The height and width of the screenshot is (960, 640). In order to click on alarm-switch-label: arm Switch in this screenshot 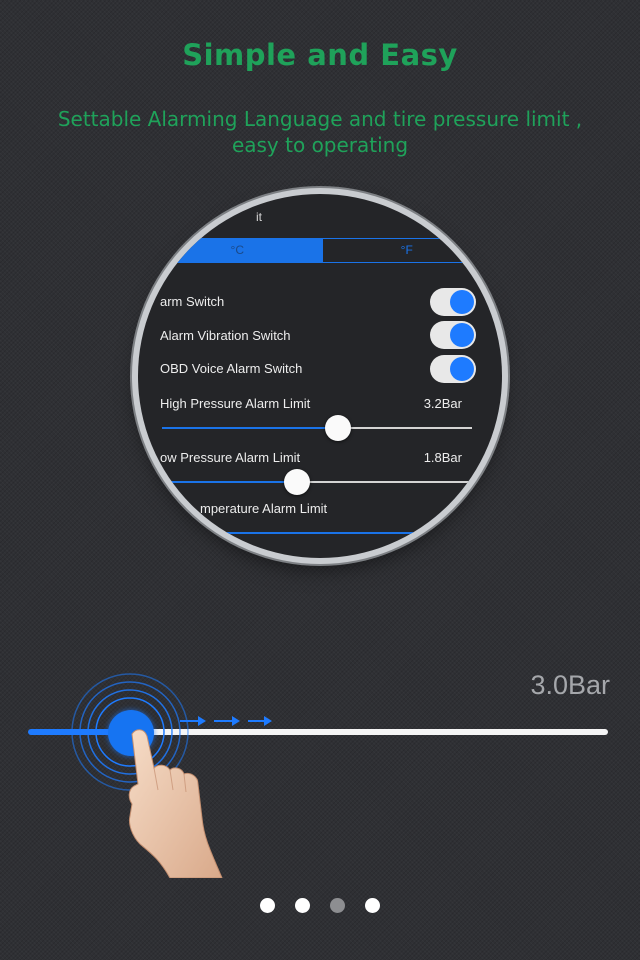, I will do `click(192, 301)`.